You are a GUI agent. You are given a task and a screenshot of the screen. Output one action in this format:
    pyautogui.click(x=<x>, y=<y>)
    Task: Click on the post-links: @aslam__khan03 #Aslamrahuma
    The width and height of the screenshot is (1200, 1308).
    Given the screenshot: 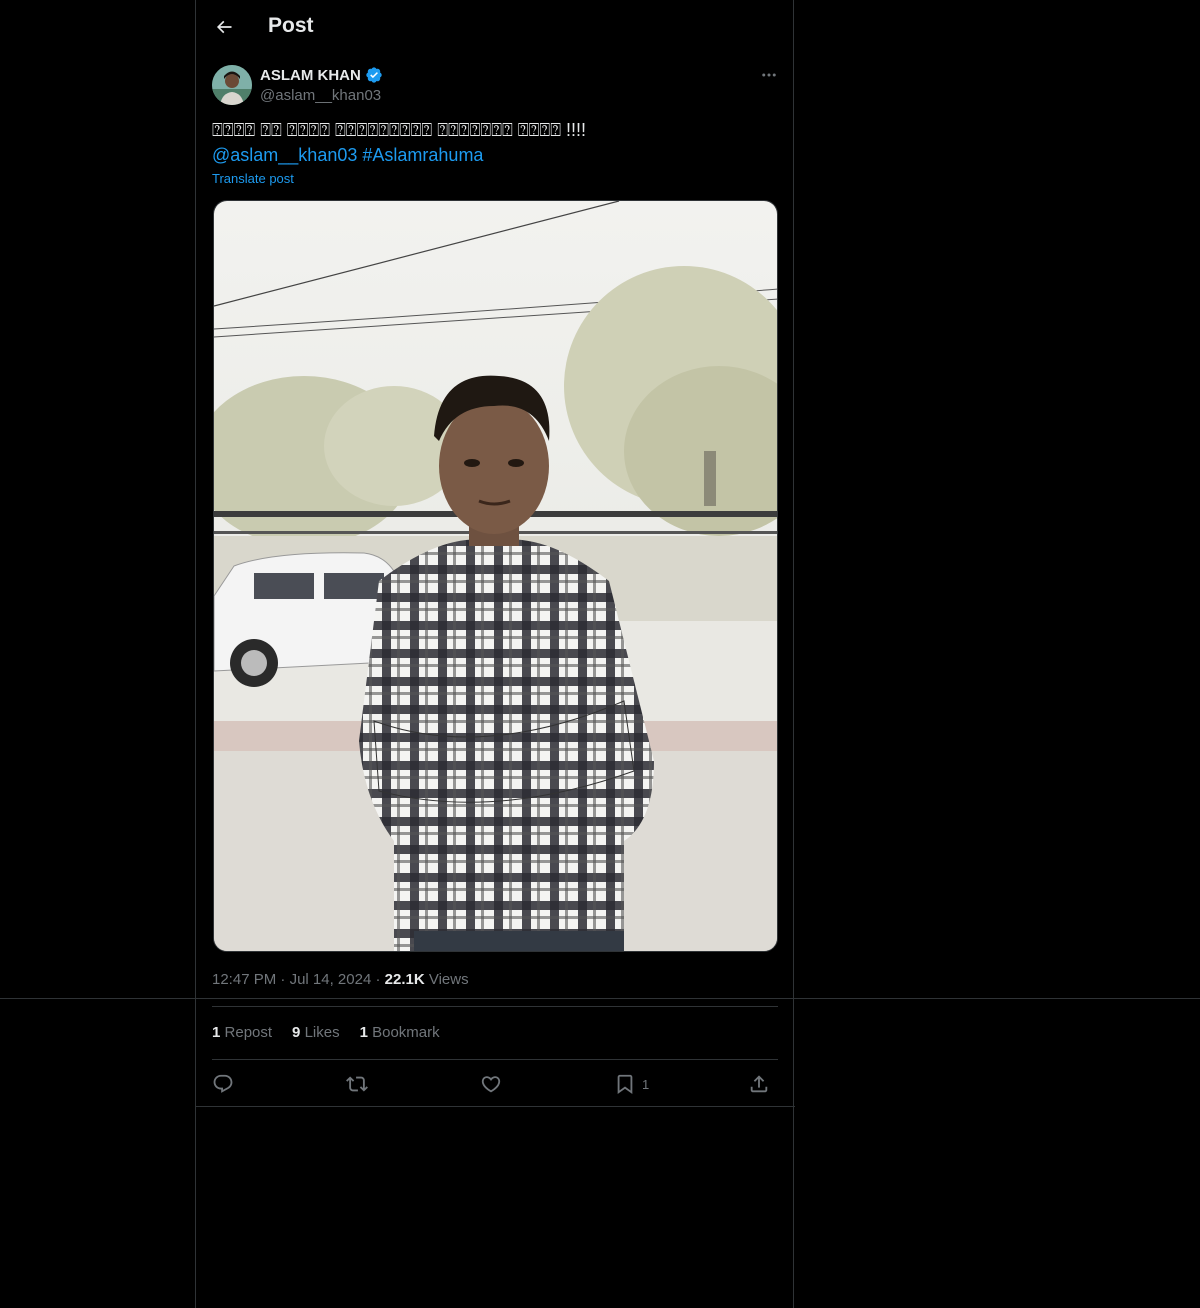 What is the action you would take?
    pyautogui.click(x=347, y=155)
    